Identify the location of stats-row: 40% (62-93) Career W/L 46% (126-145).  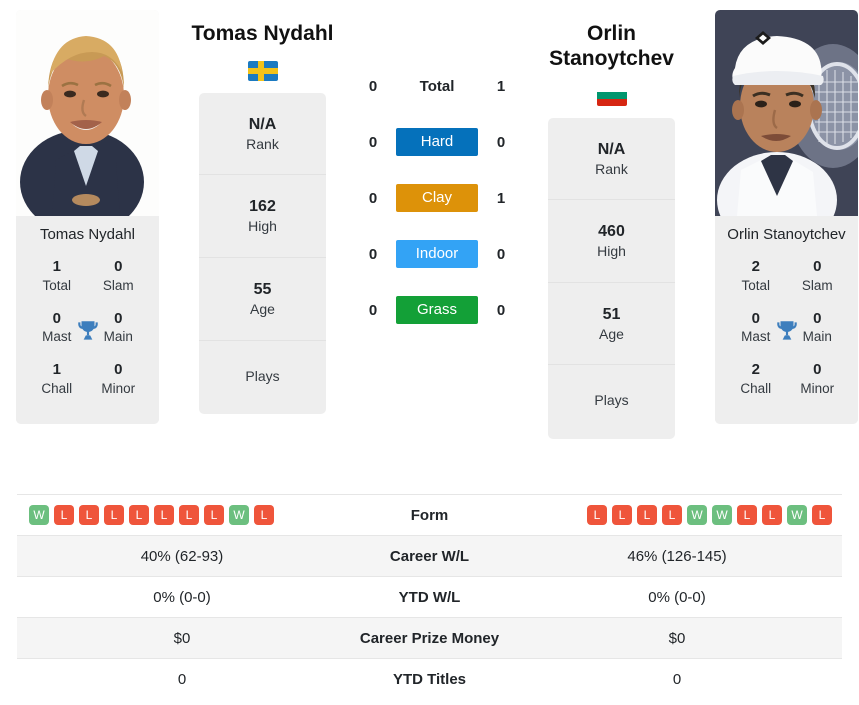
(429, 556).